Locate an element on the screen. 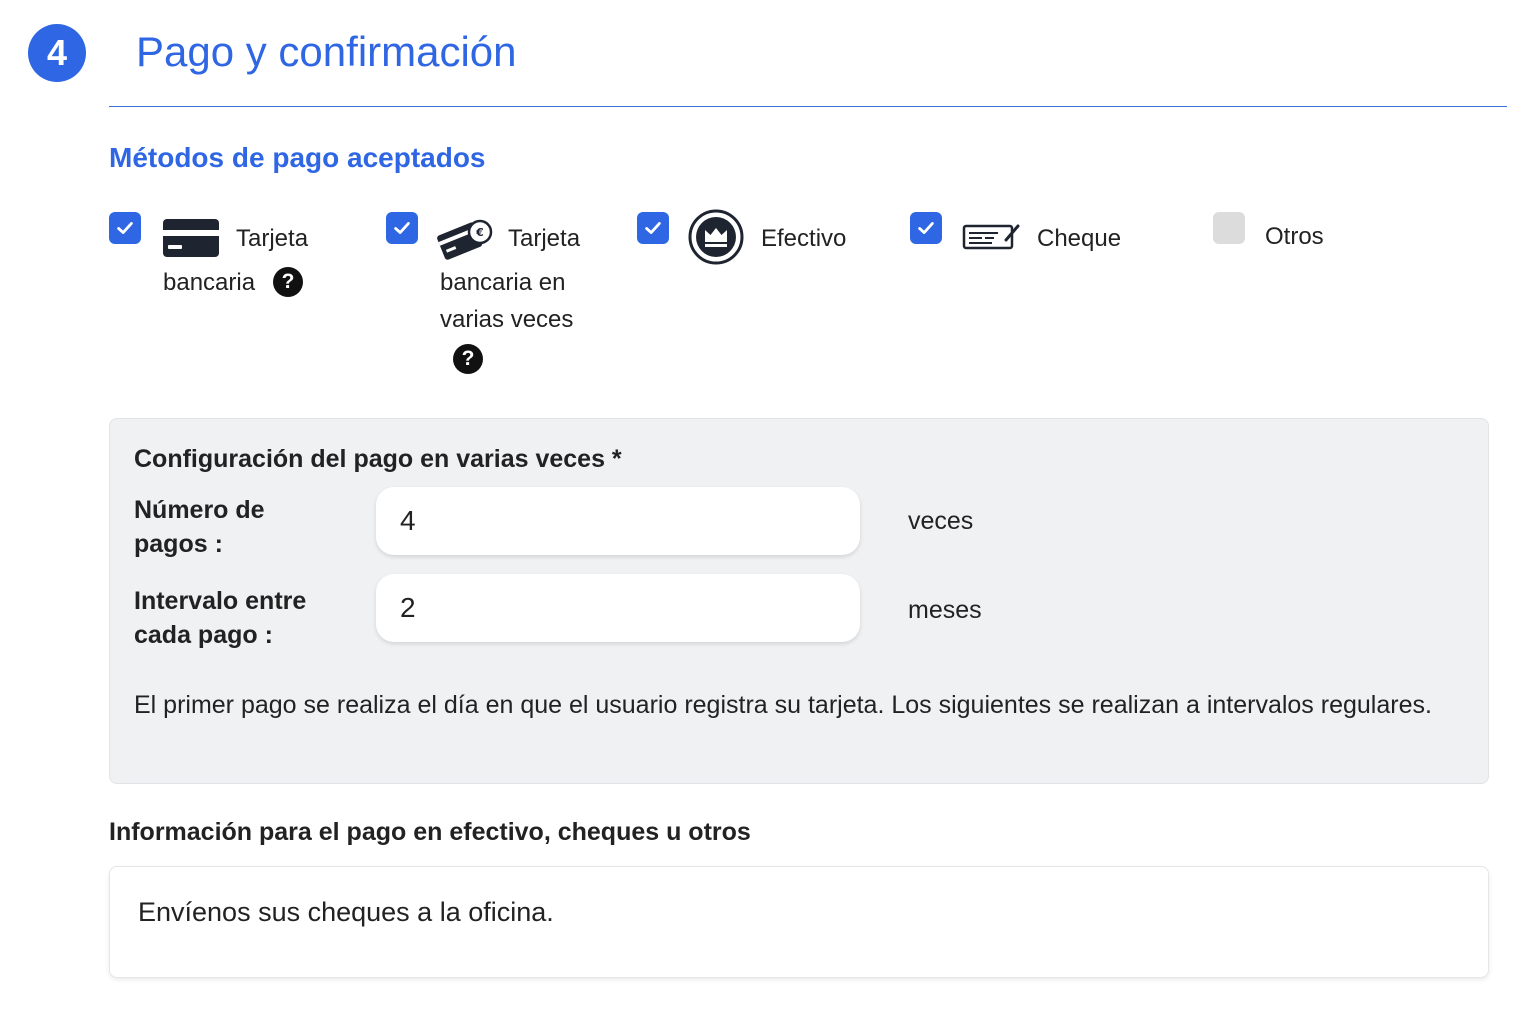 The width and height of the screenshot is (1536, 1024). payments-count-input is located at coordinates (618, 521).